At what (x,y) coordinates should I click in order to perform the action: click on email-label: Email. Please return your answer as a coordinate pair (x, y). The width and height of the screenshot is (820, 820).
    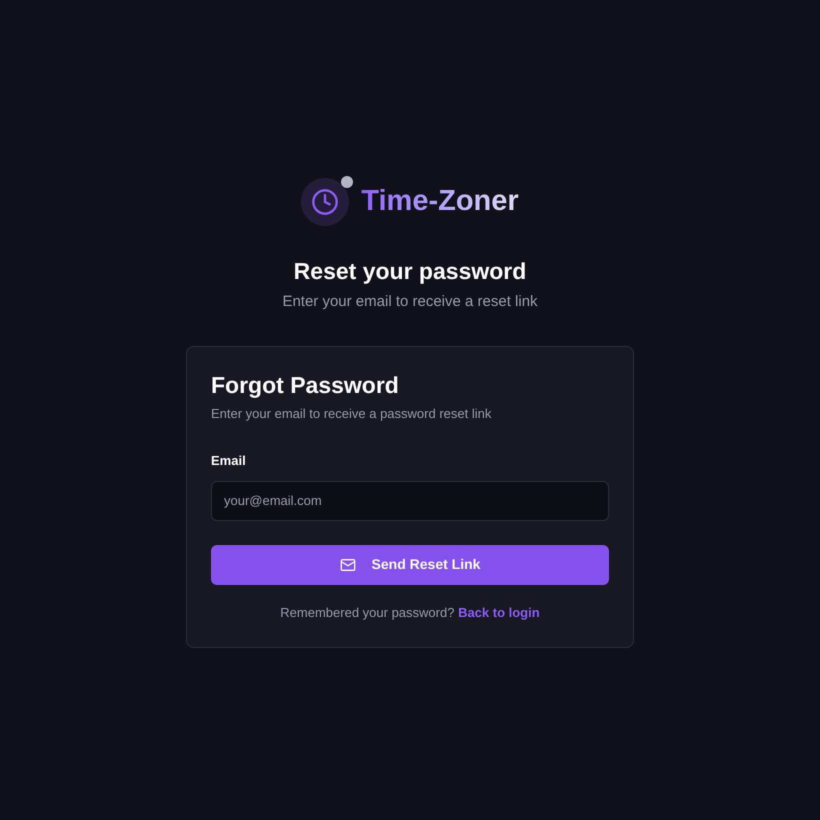
    Looking at the image, I should click on (229, 461).